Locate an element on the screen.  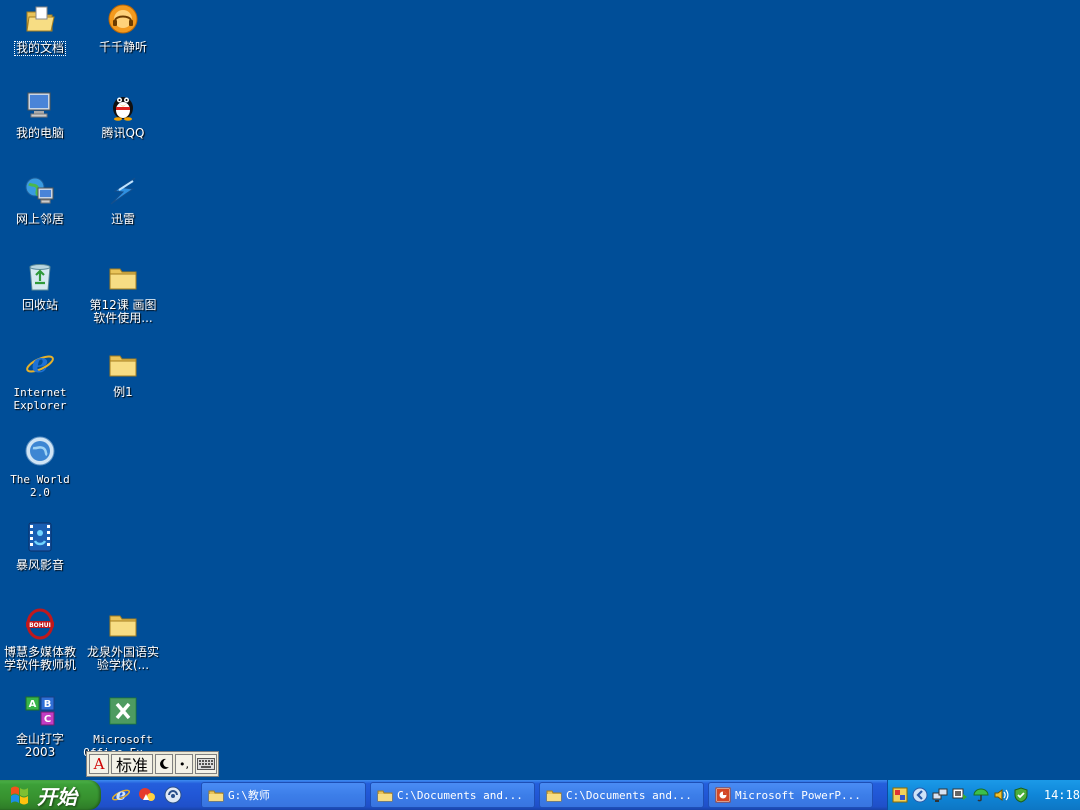
desktop-icon-my-computer: 我的电脑 is located at coordinates (41, 114).